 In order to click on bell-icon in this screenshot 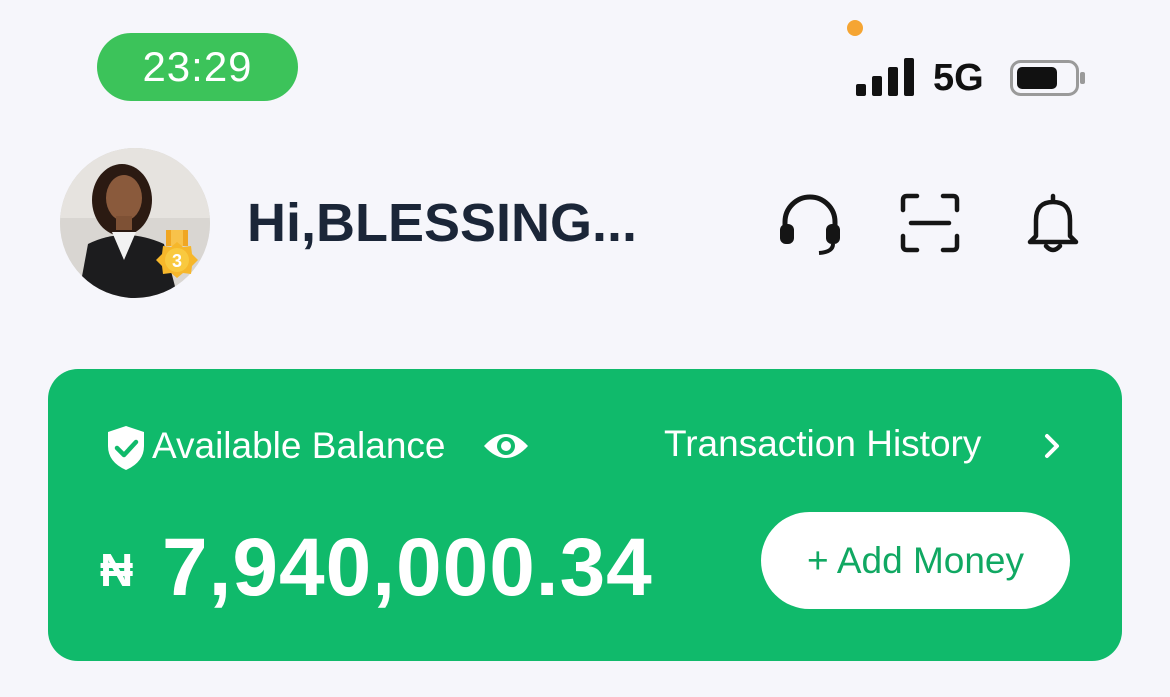, I will do `click(1053, 223)`.